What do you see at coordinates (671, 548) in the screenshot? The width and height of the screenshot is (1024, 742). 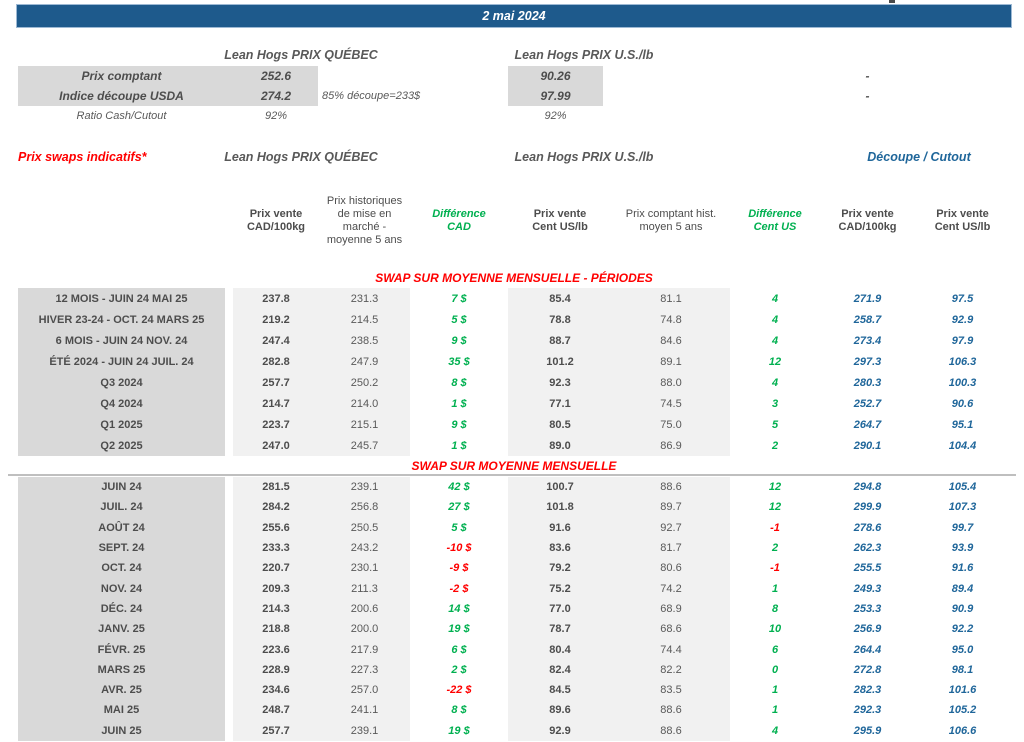 I see `cell-us-hist: 81.7` at bounding box center [671, 548].